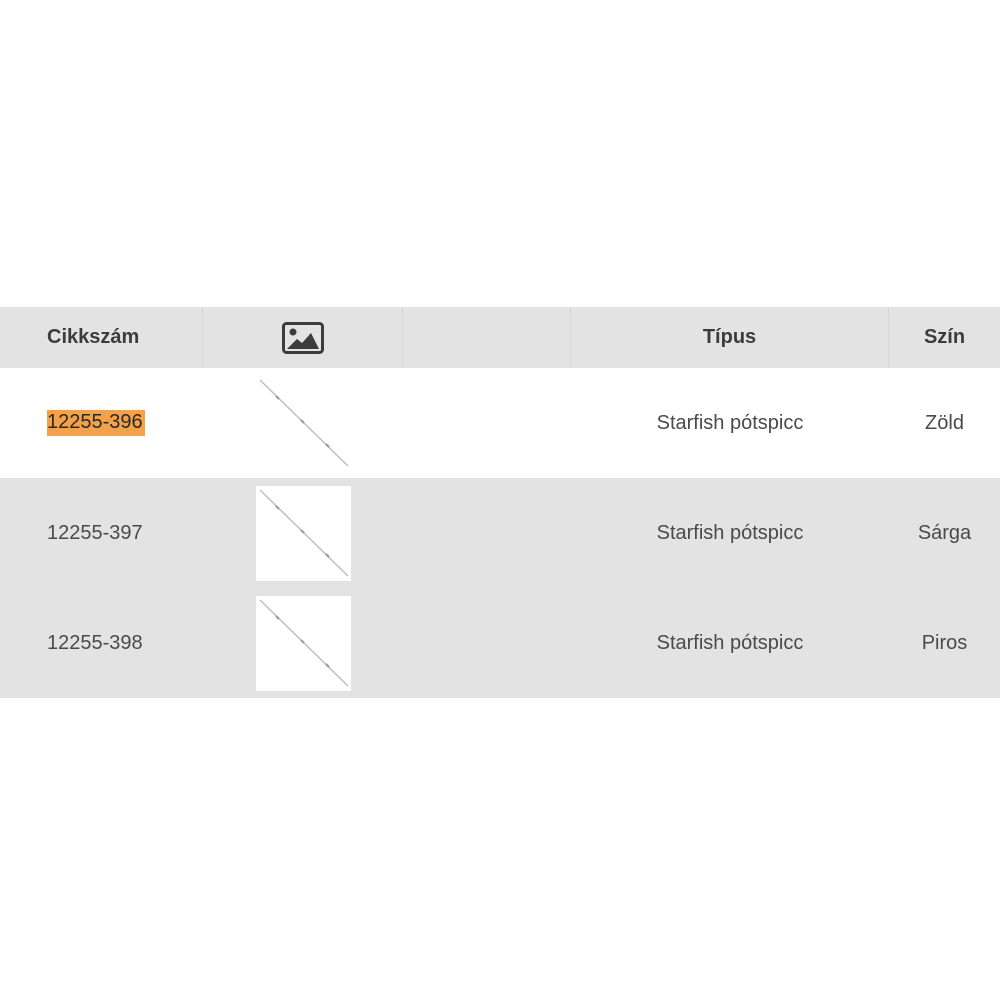 The height and width of the screenshot is (1000, 1000). I want to click on row-color-cell: Zöld, so click(944, 423).